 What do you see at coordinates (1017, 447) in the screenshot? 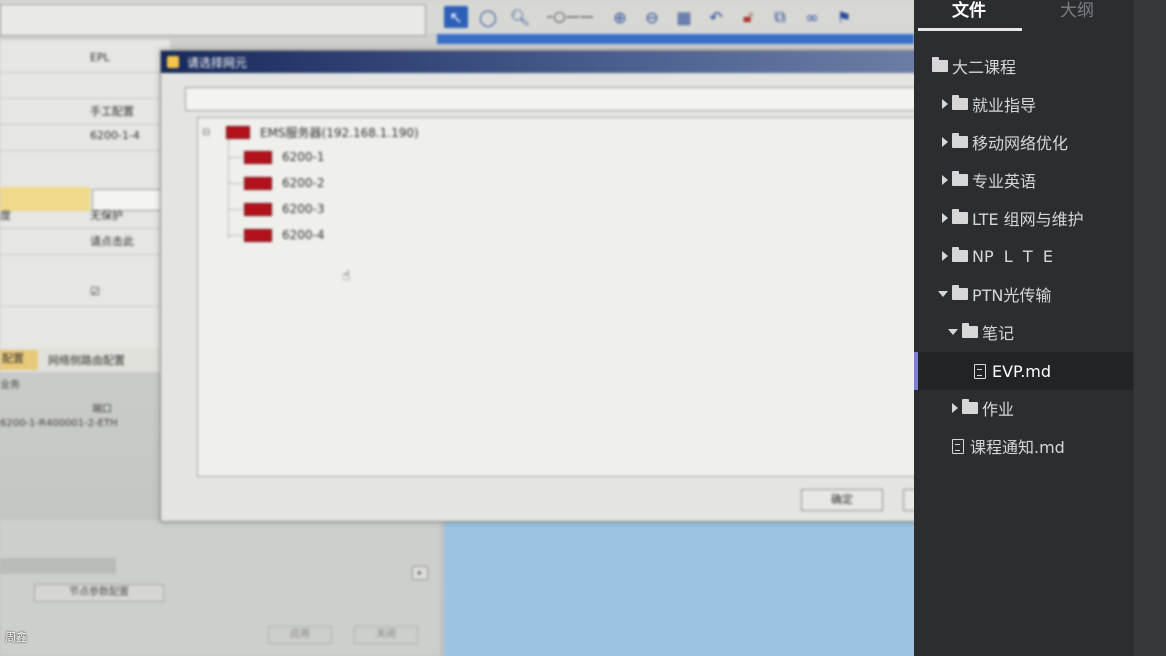
I see `tree-item-label: 课程通知.md` at bounding box center [1017, 447].